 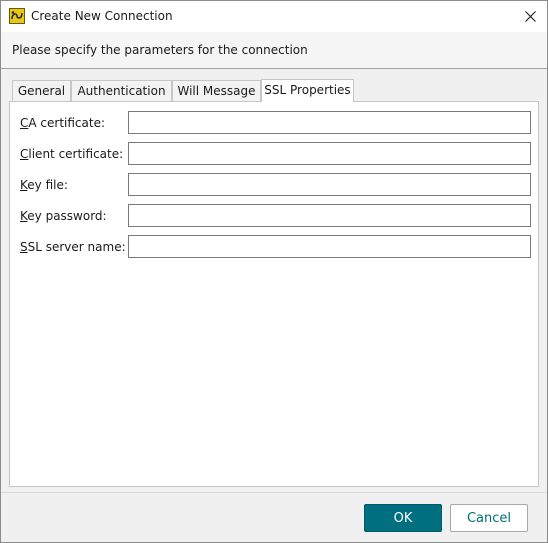 What do you see at coordinates (329, 184) in the screenshot?
I see `key-file-input` at bounding box center [329, 184].